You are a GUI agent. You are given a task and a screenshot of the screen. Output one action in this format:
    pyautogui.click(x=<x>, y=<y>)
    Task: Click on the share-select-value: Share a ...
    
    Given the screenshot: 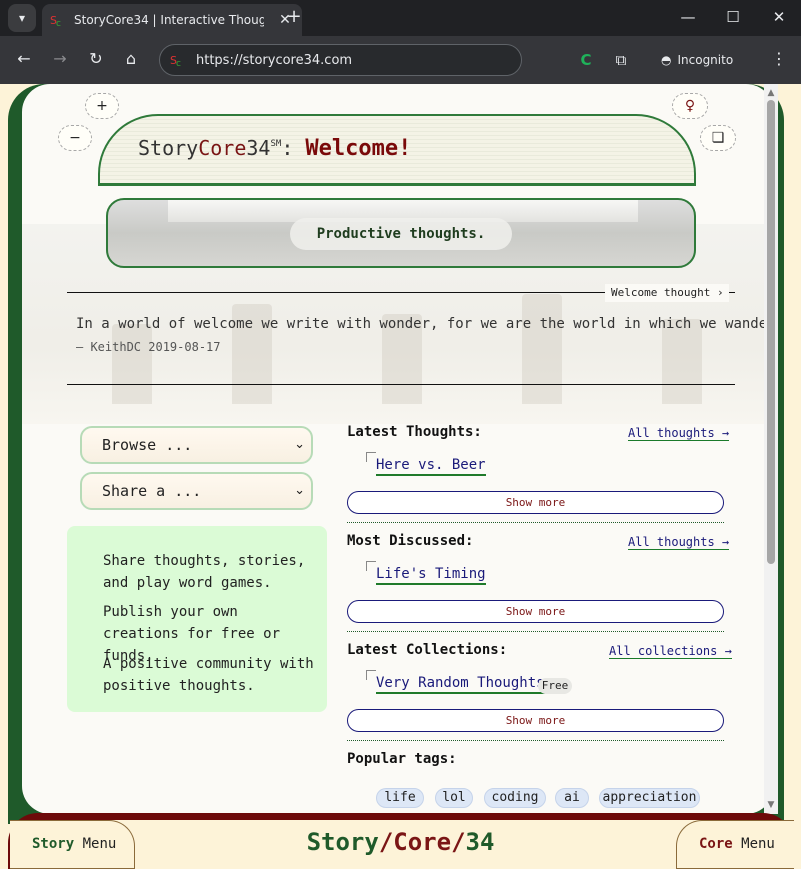 What is the action you would take?
    pyautogui.click(x=152, y=491)
    